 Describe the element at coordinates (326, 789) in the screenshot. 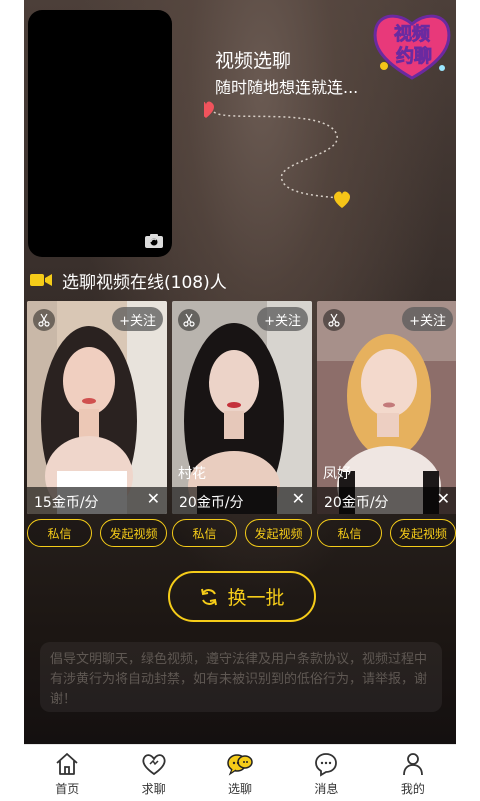

I see `tab-messages-label: 消息` at that location.